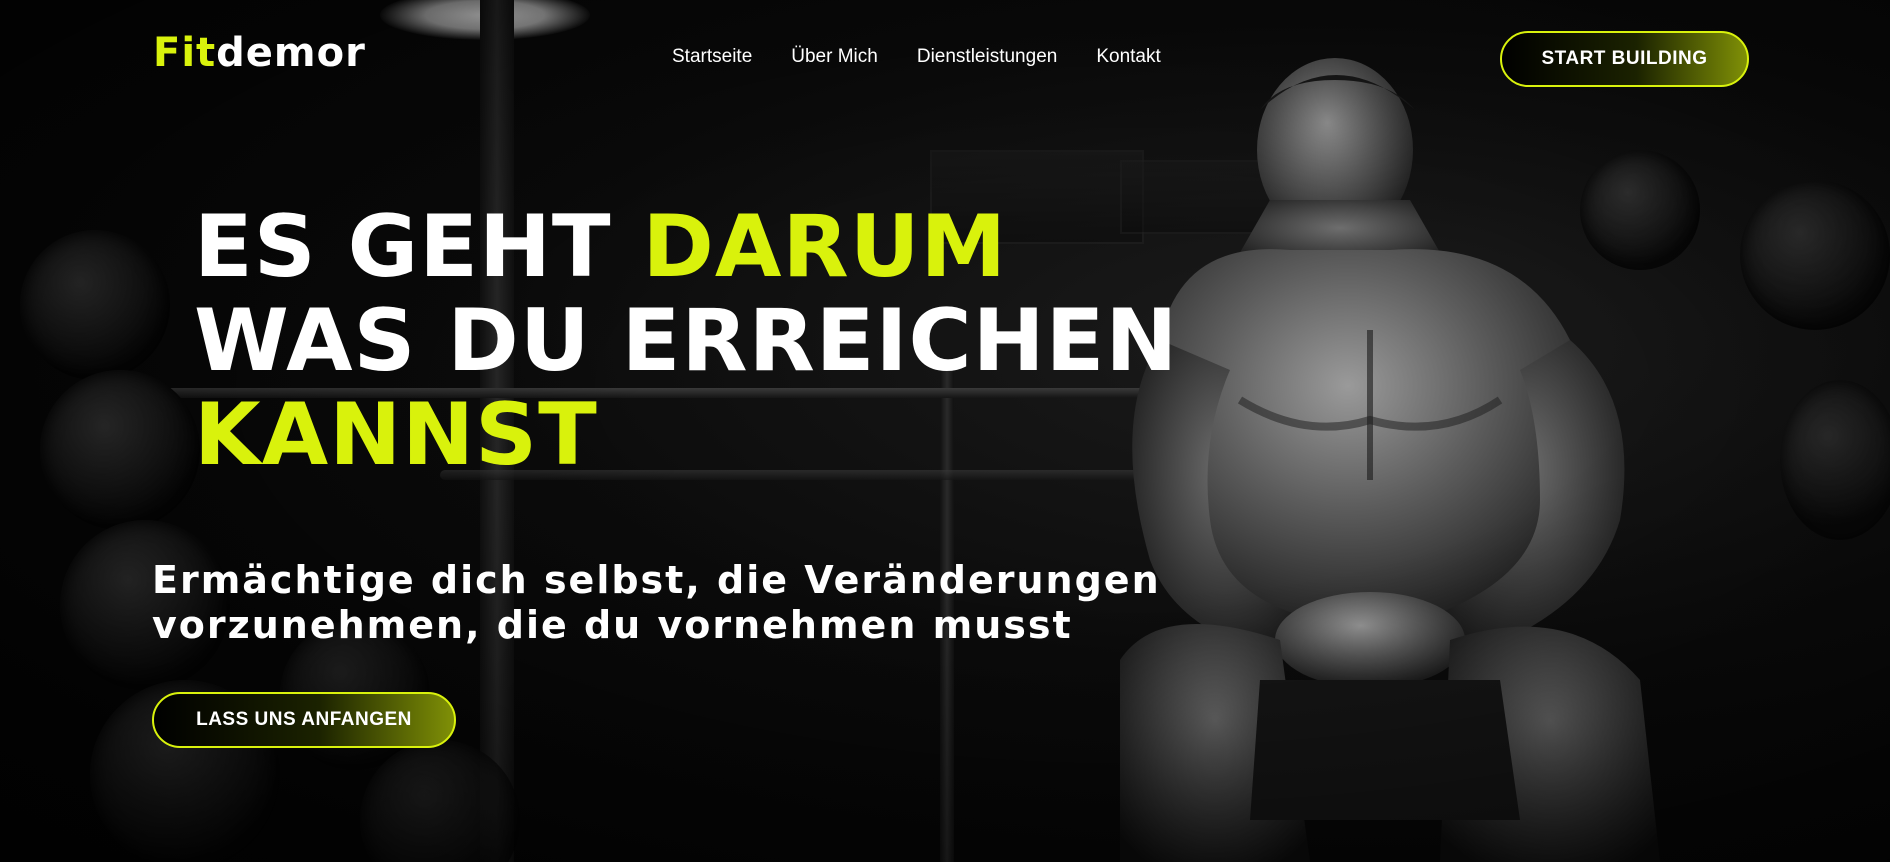 The image size is (1890, 862). Describe the element at coordinates (185, 53) in the screenshot. I see `logo-accent-text: Fit` at that location.